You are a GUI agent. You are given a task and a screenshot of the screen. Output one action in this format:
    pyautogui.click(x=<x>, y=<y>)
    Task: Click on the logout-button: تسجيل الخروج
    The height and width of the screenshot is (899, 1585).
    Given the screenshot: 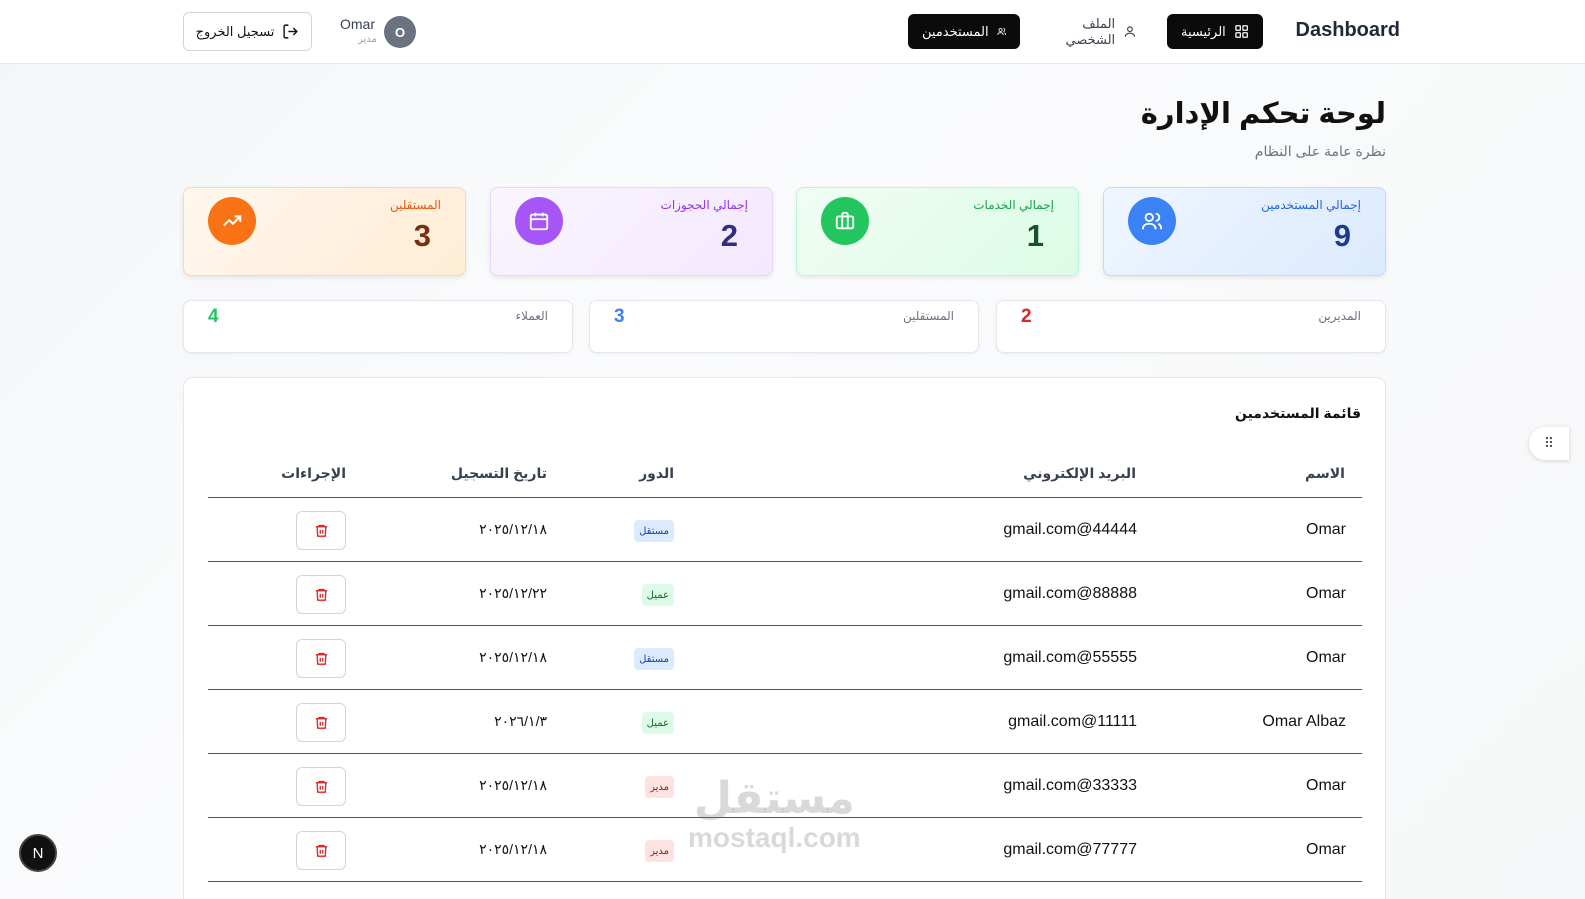 What is the action you would take?
    pyautogui.click(x=247, y=31)
    